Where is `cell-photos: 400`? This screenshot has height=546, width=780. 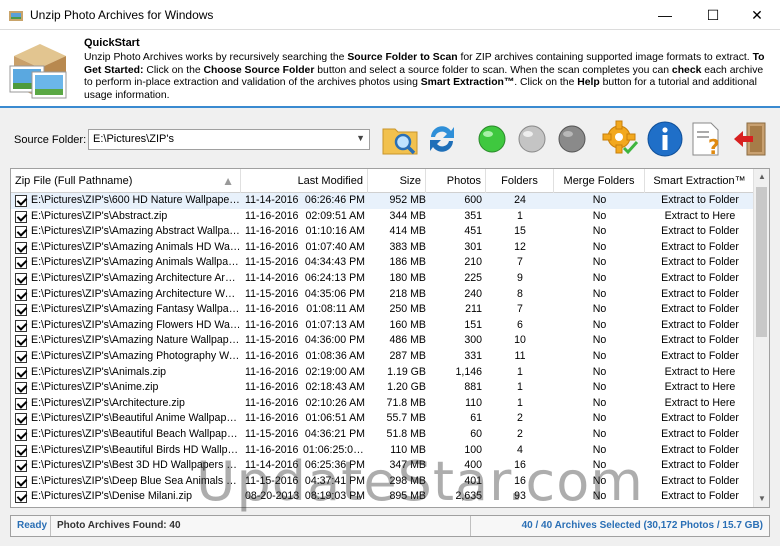 cell-photos: 400 is located at coordinates (473, 465).